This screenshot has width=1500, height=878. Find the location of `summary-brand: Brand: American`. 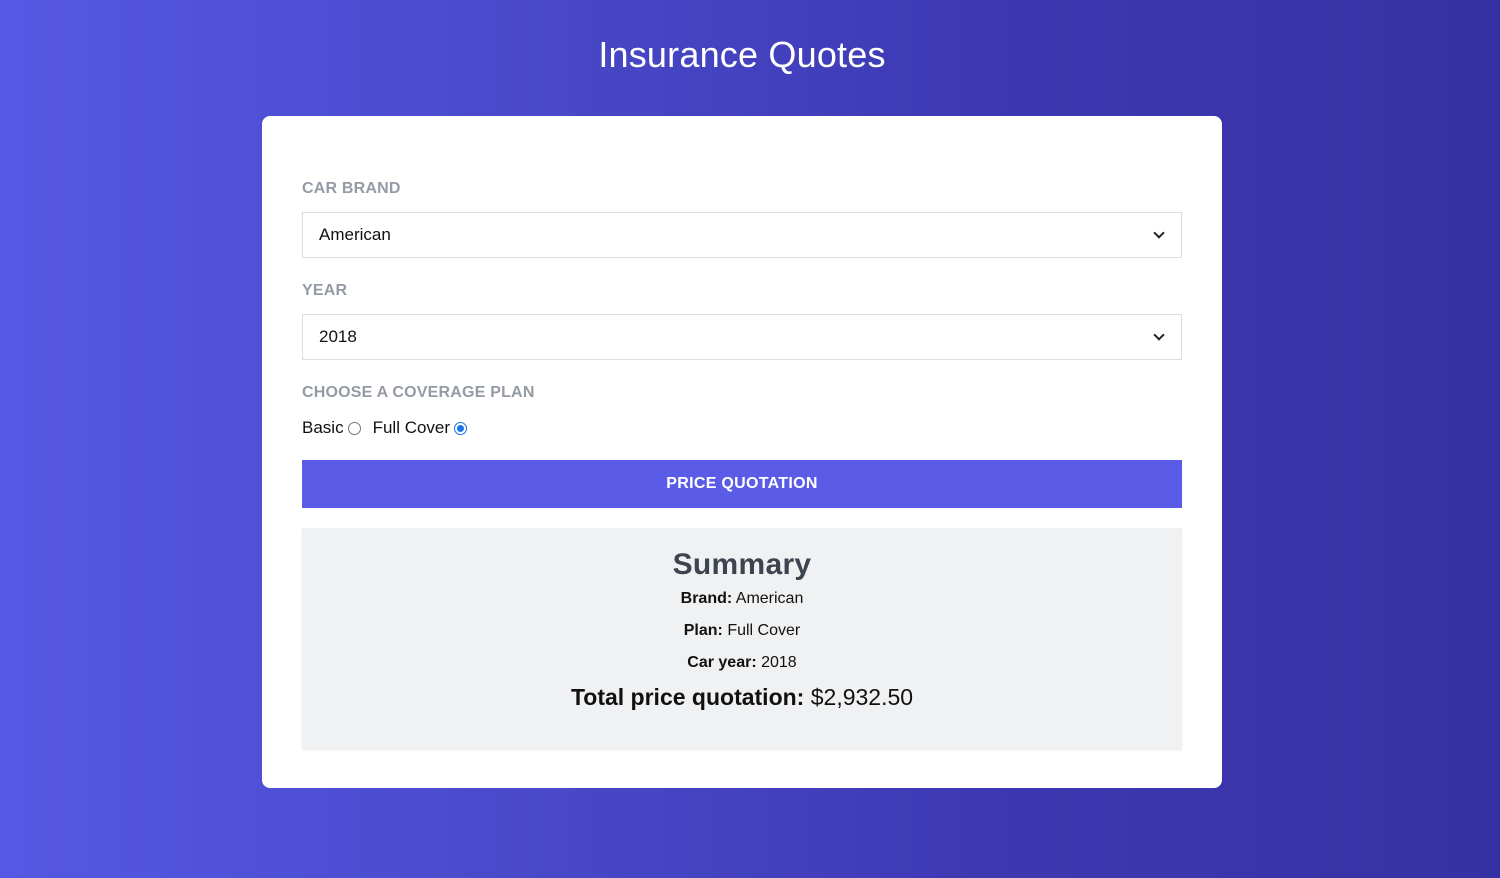

summary-brand: Brand: American is located at coordinates (742, 599).